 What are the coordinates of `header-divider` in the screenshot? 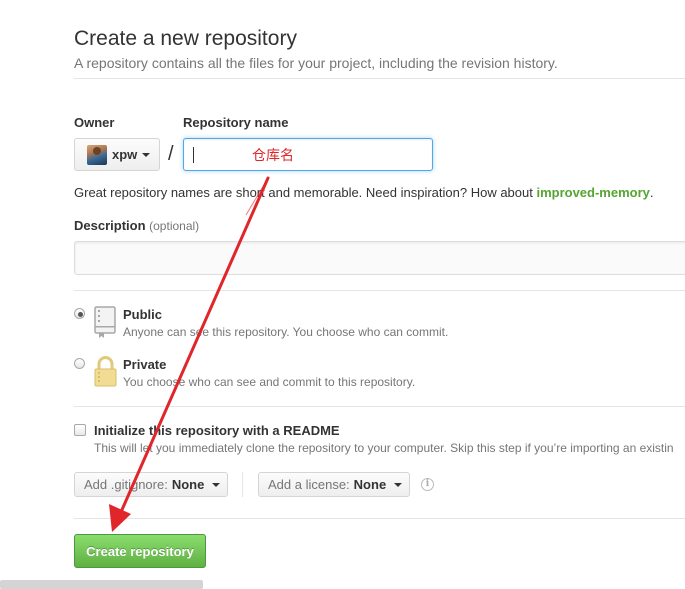 It's located at (379, 78).